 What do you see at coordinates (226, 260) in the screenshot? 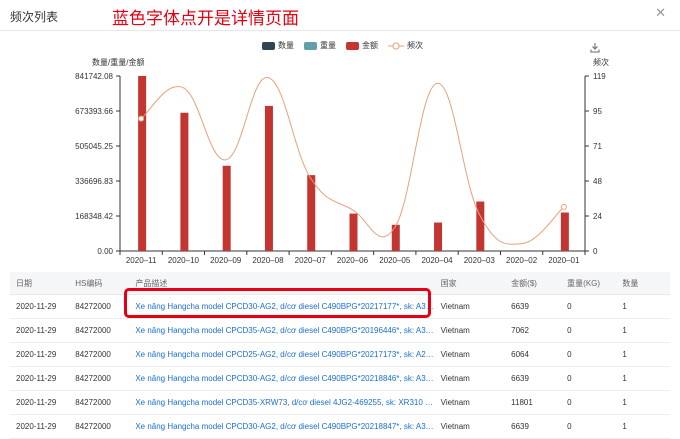
I see `x-tick-label: 2020–09` at bounding box center [226, 260].